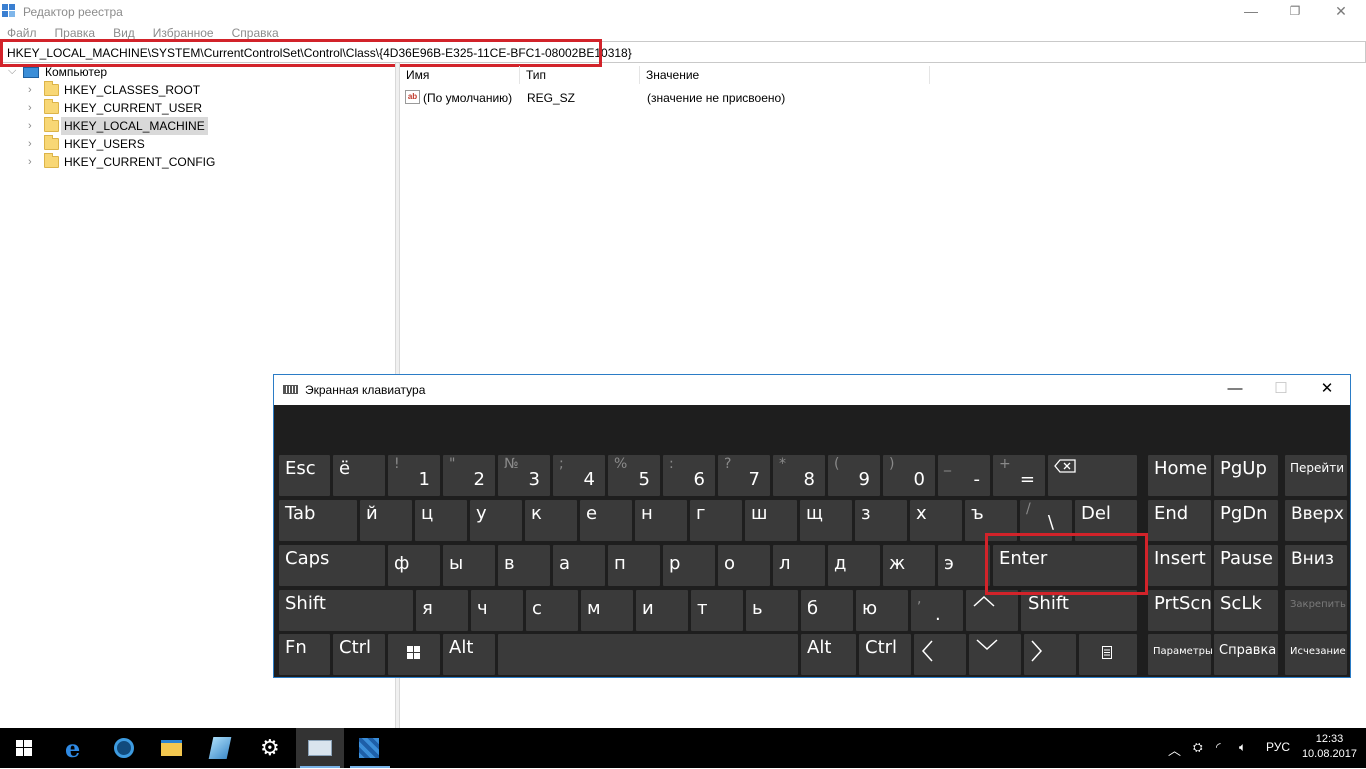 This screenshot has height=769, width=1366. Describe the element at coordinates (909, 565) in the screenshot. I see `key-char: ж` at that location.